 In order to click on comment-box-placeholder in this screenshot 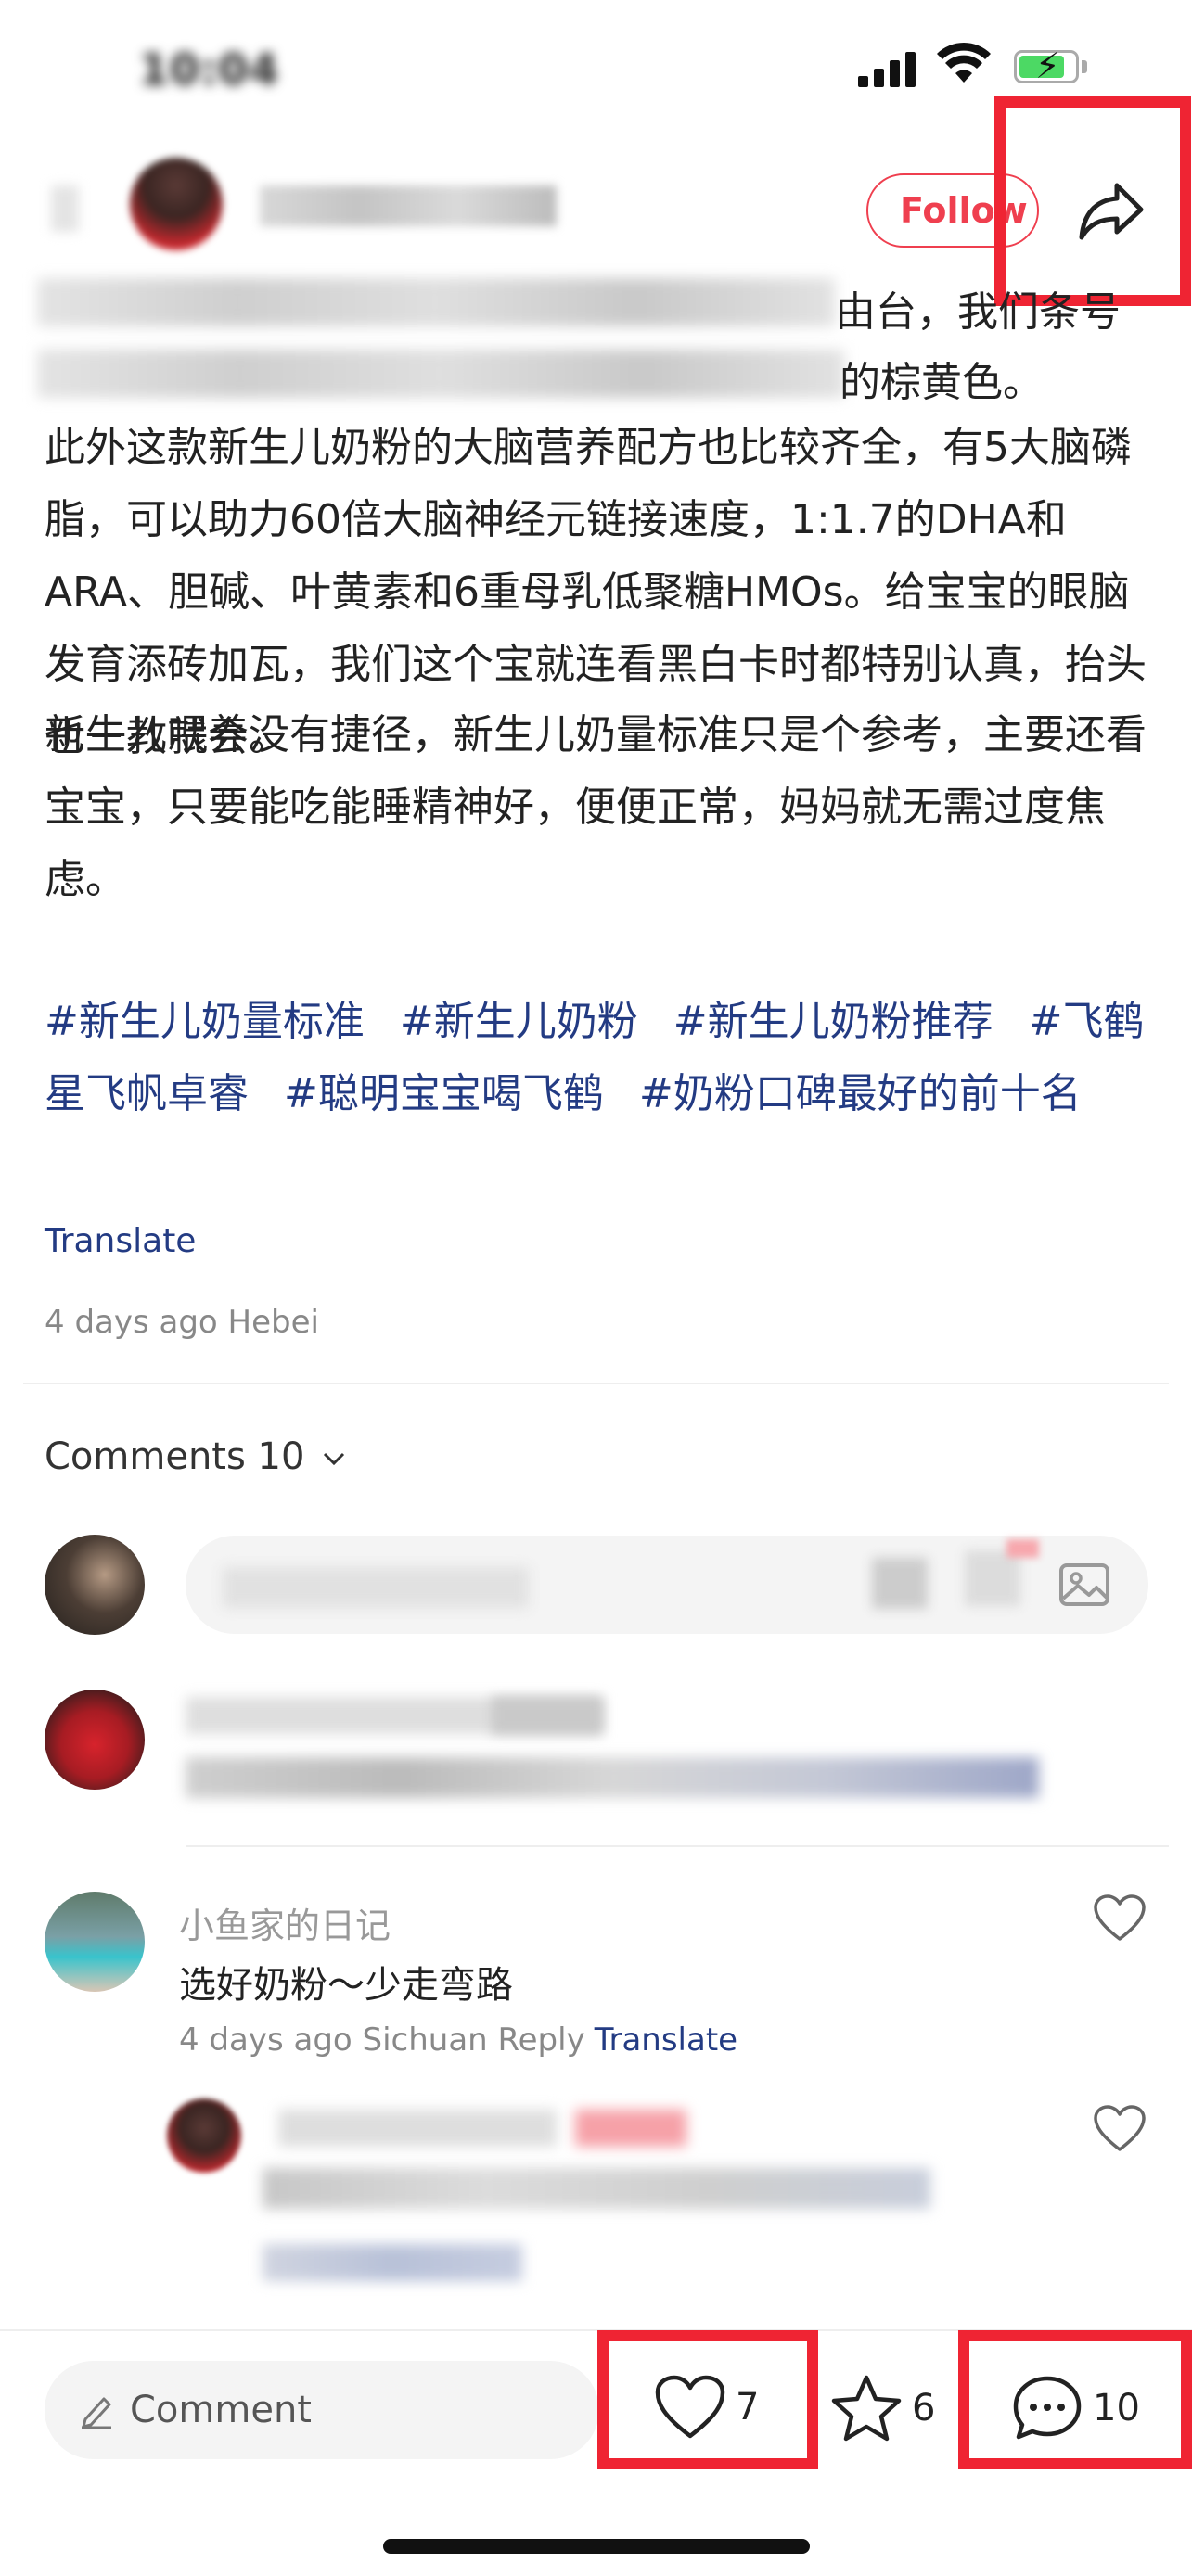, I will do `click(376, 1587)`.